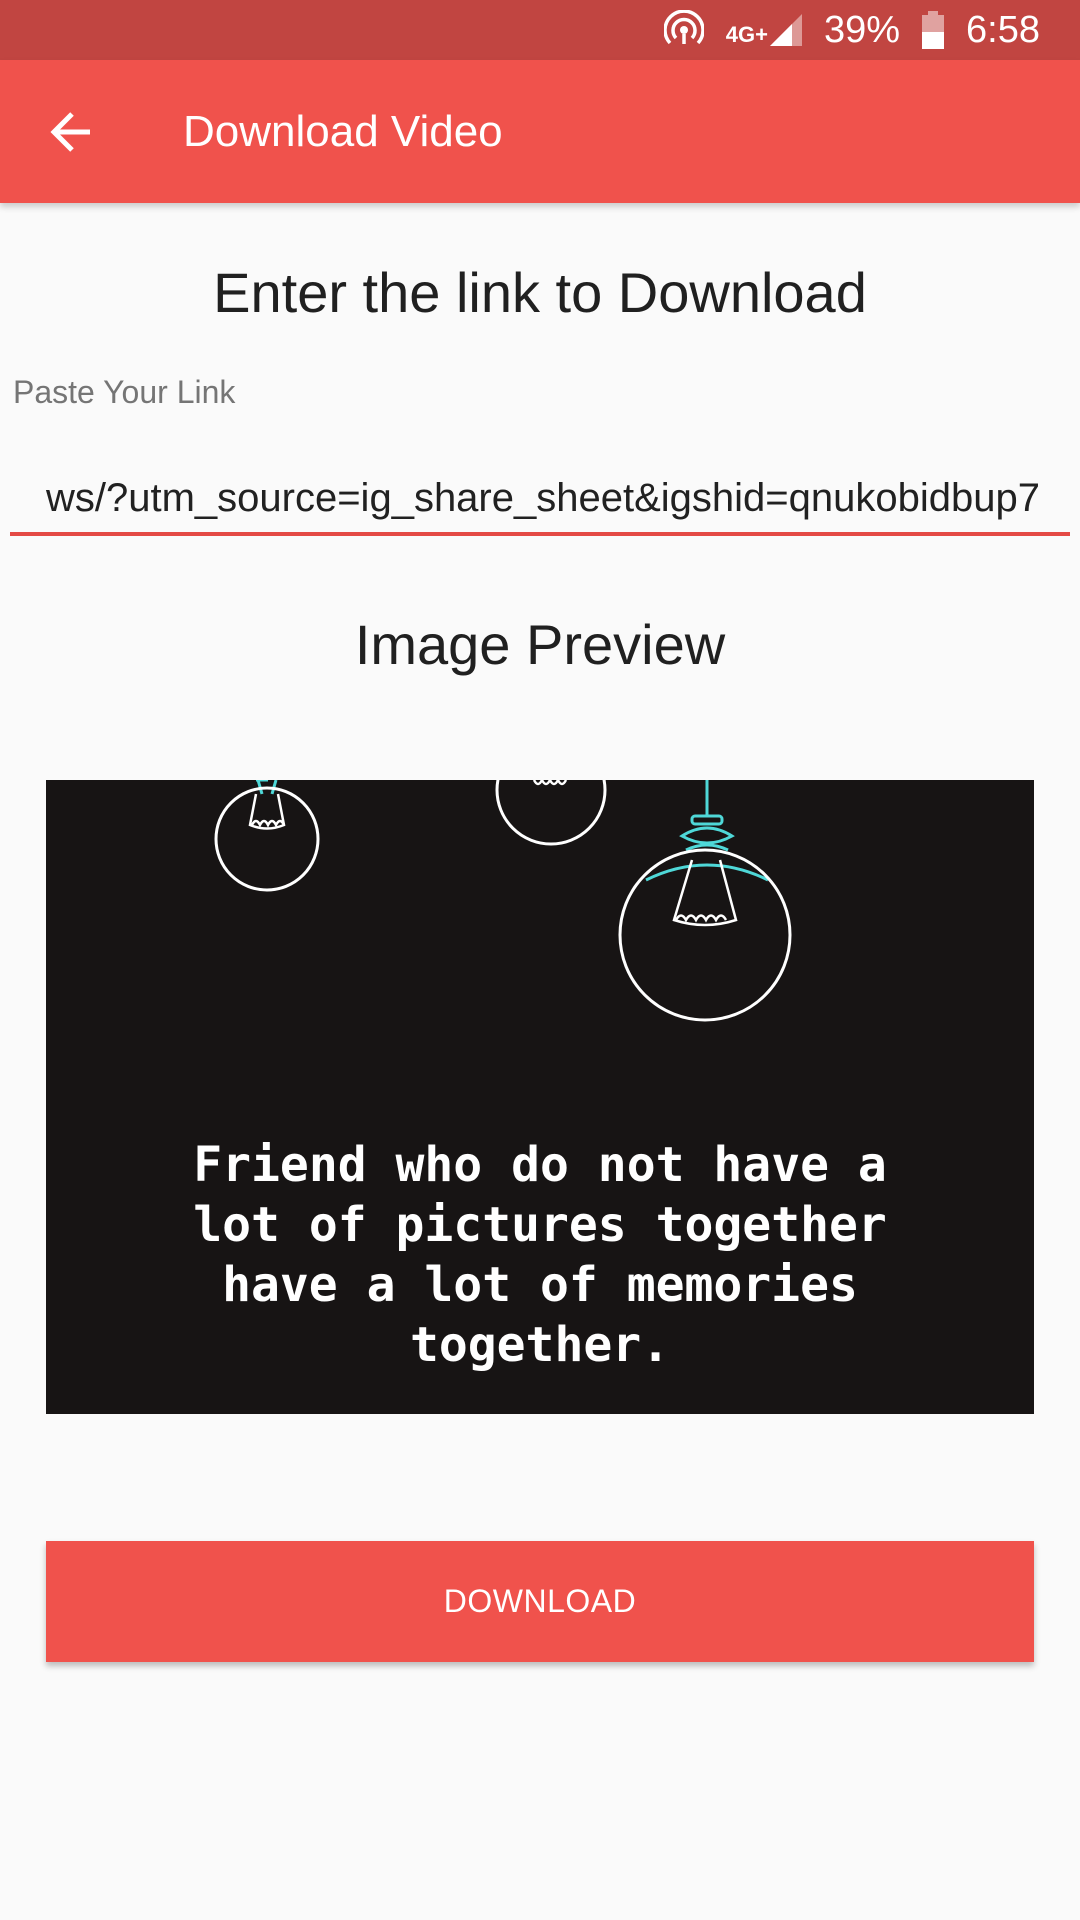 The image size is (1080, 1920). What do you see at coordinates (540, 131) in the screenshot?
I see `app-bar: Download Video` at bounding box center [540, 131].